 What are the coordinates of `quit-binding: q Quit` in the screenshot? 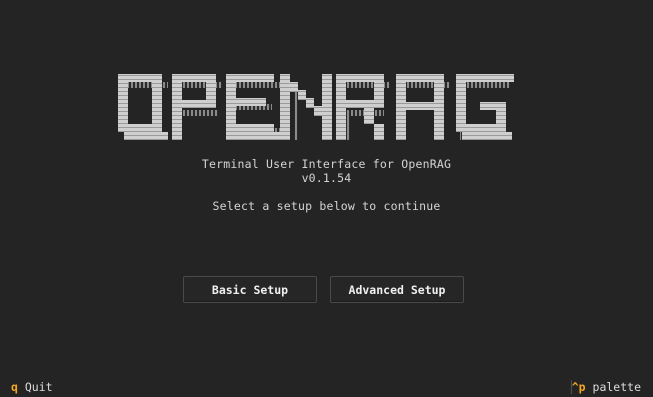 It's located at (32, 387).